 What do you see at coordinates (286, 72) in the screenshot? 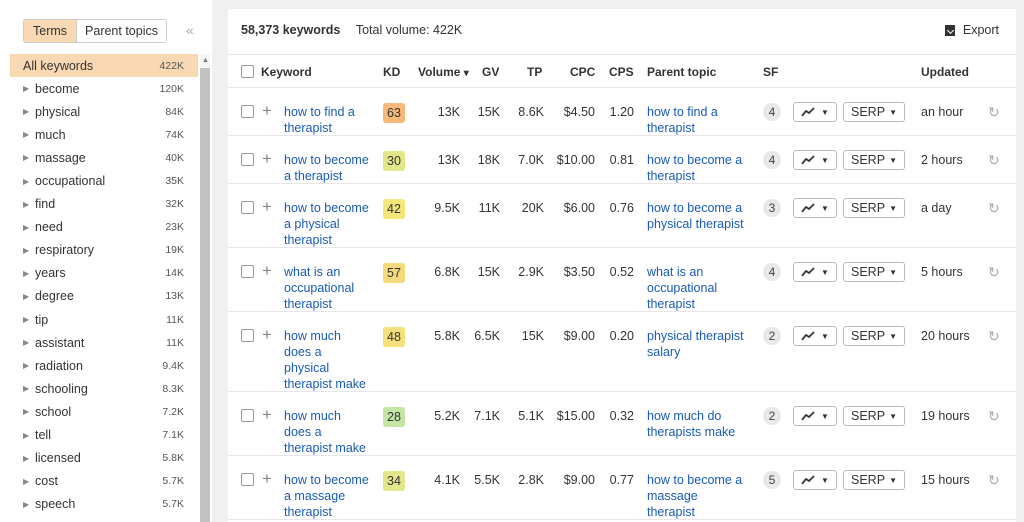
I see `col-keyword: Keyword` at bounding box center [286, 72].